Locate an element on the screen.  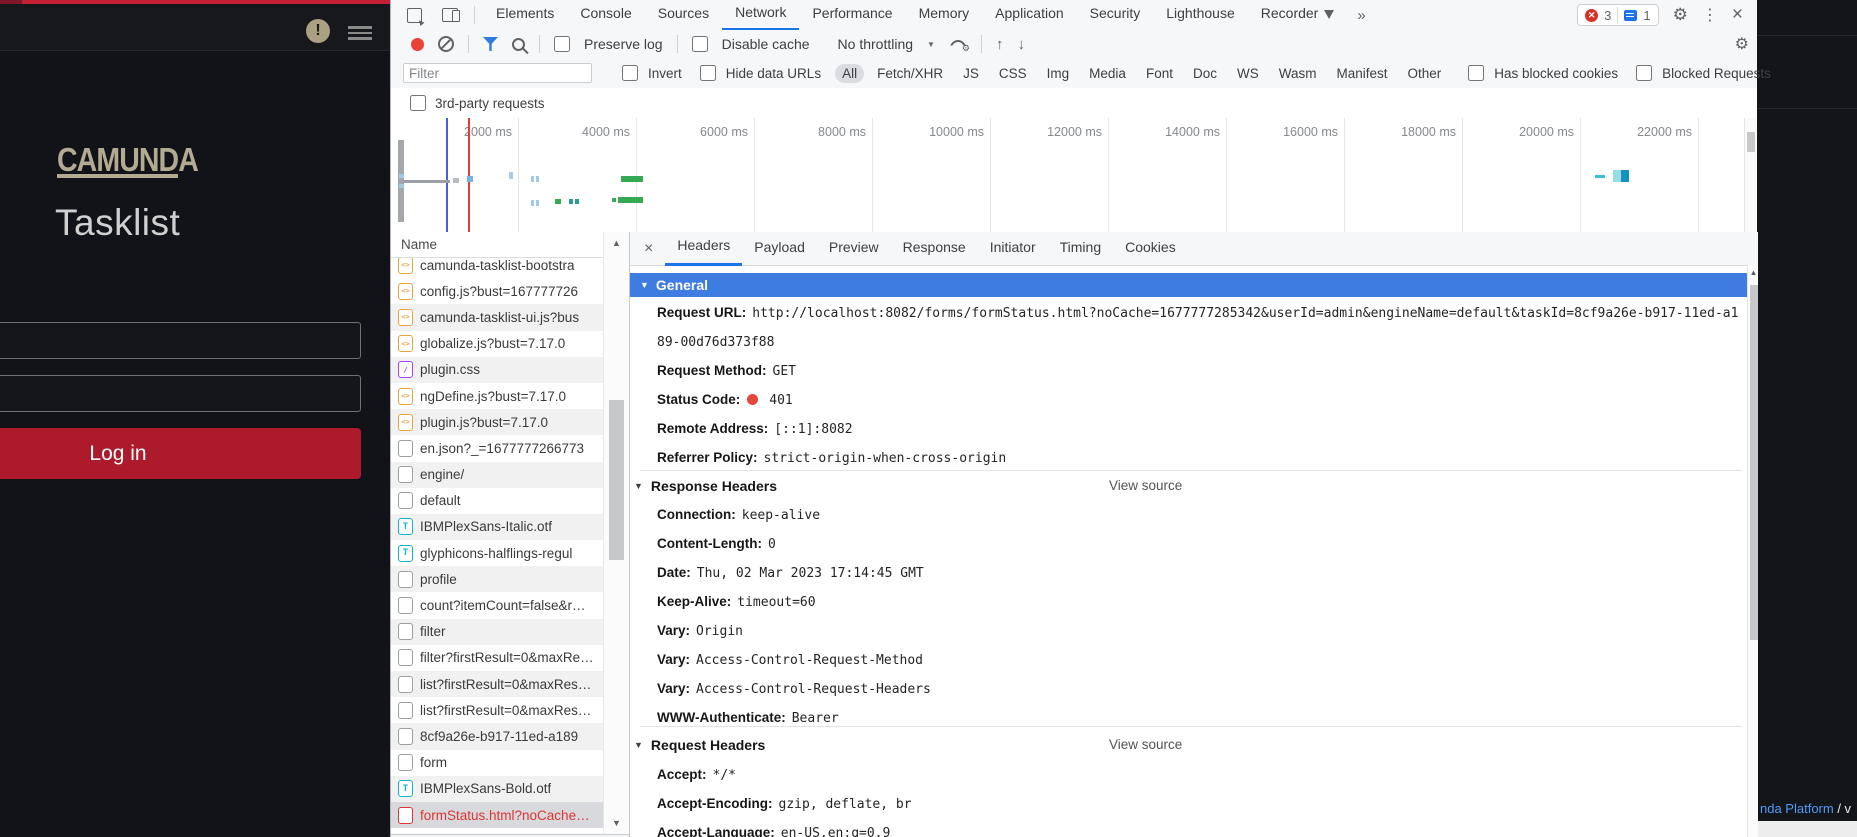
filter-chip-manifest: Manifest is located at coordinates (1361, 73).